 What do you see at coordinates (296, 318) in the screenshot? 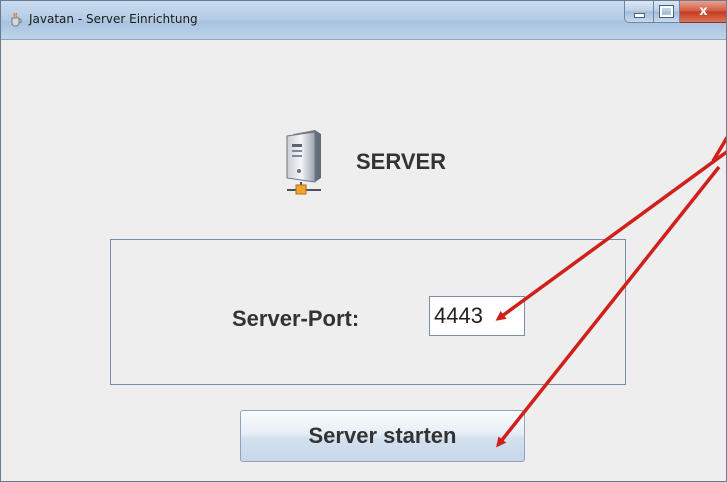
I see `port-label: Server-Port:` at bounding box center [296, 318].